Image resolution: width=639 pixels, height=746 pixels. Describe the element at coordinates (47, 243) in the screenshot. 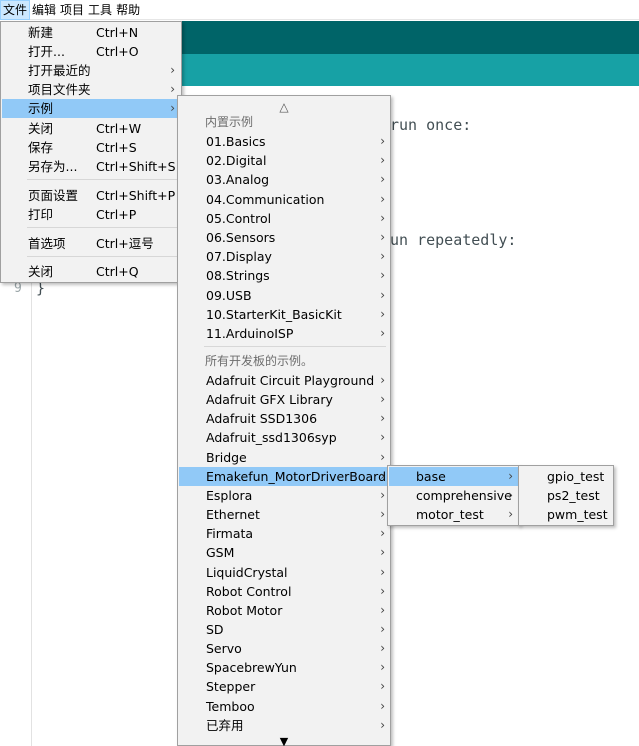

I see `menu-item-label: 首选项` at that location.